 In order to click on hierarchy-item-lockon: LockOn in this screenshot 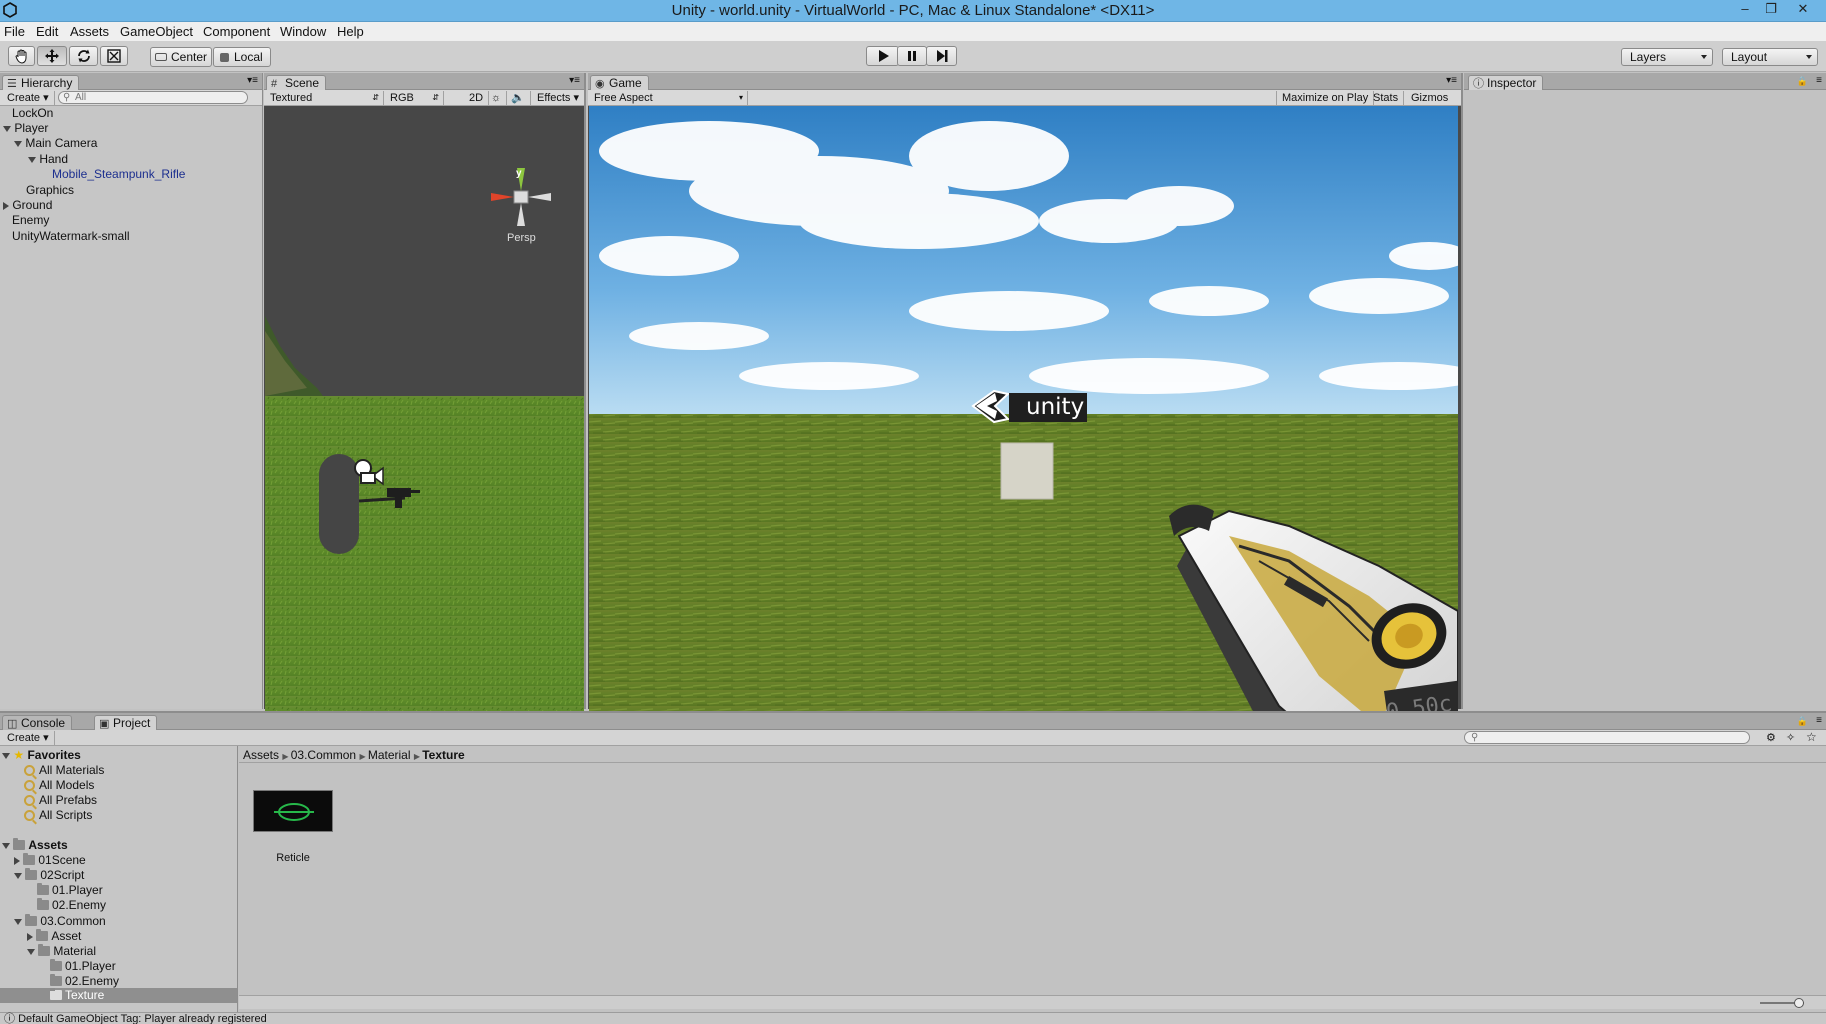, I will do `click(32, 113)`.